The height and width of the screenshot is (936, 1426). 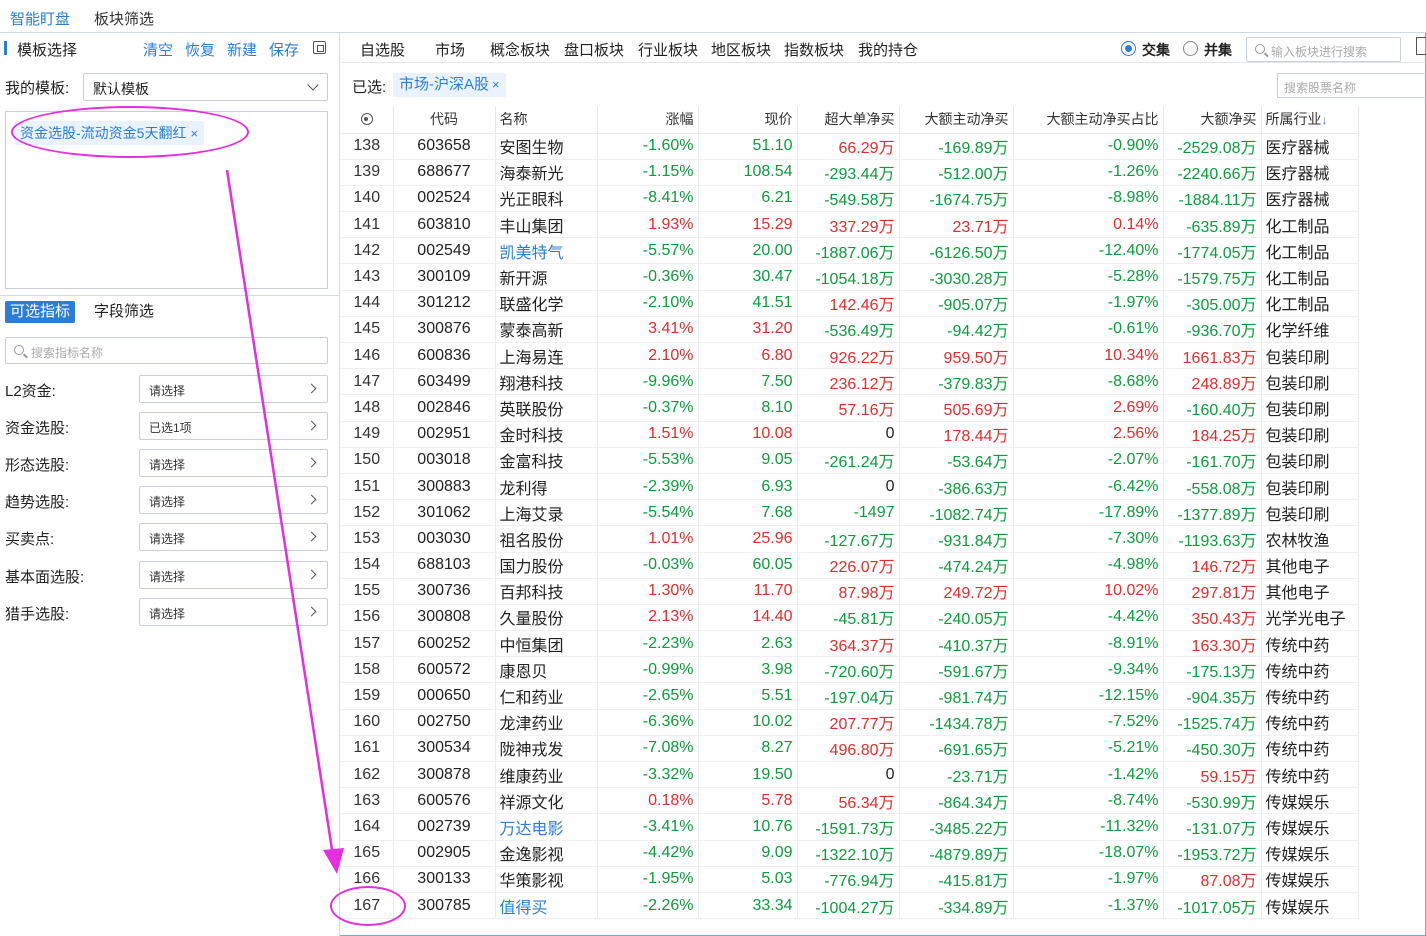 What do you see at coordinates (814, 49) in the screenshot?
I see `nav-index: 指数板块` at bounding box center [814, 49].